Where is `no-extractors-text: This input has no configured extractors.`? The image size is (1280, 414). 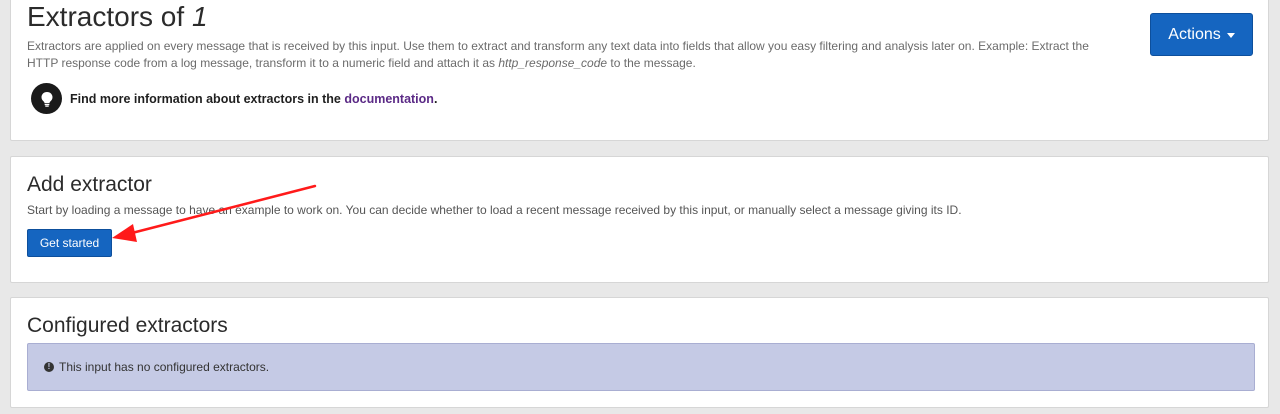 no-extractors-text: This input has no configured extractors. is located at coordinates (164, 367).